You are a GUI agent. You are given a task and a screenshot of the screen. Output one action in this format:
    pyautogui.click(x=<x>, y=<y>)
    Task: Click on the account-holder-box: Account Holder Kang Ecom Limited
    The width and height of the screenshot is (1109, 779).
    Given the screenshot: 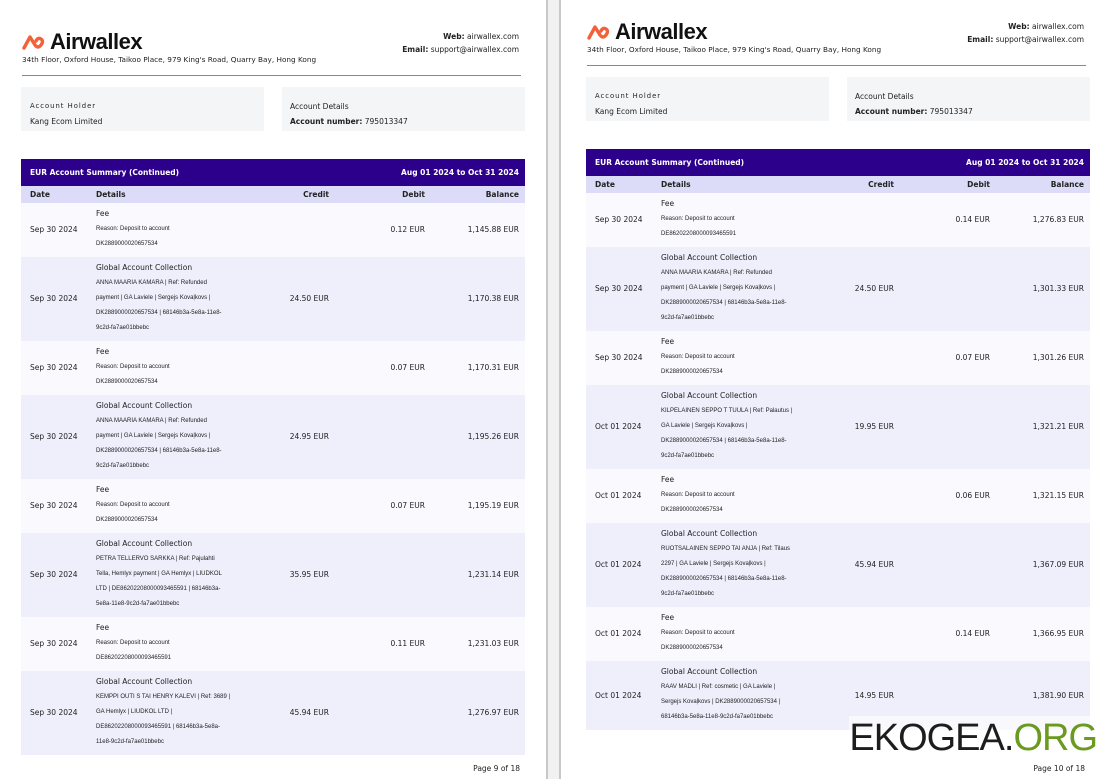 What is the action you would take?
    pyautogui.click(x=707, y=99)
    